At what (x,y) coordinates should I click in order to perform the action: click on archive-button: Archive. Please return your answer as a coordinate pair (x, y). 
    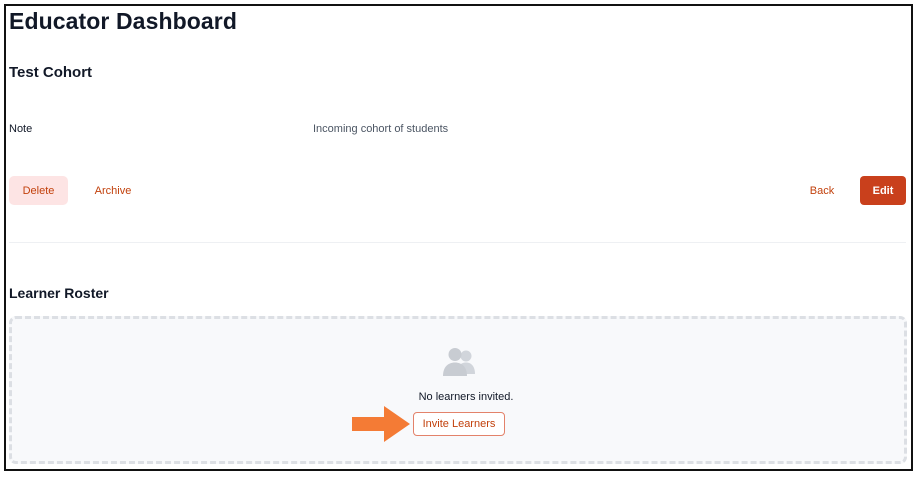
    Looking at the image, I should click on (113, 190).